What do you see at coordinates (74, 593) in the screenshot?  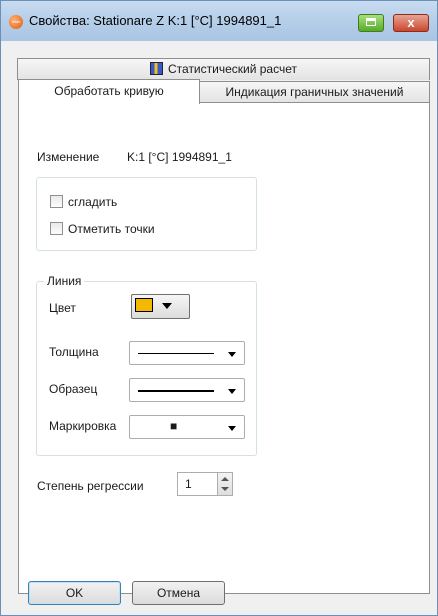 I see `ok-button: OK` at bounding box center [74, 593].